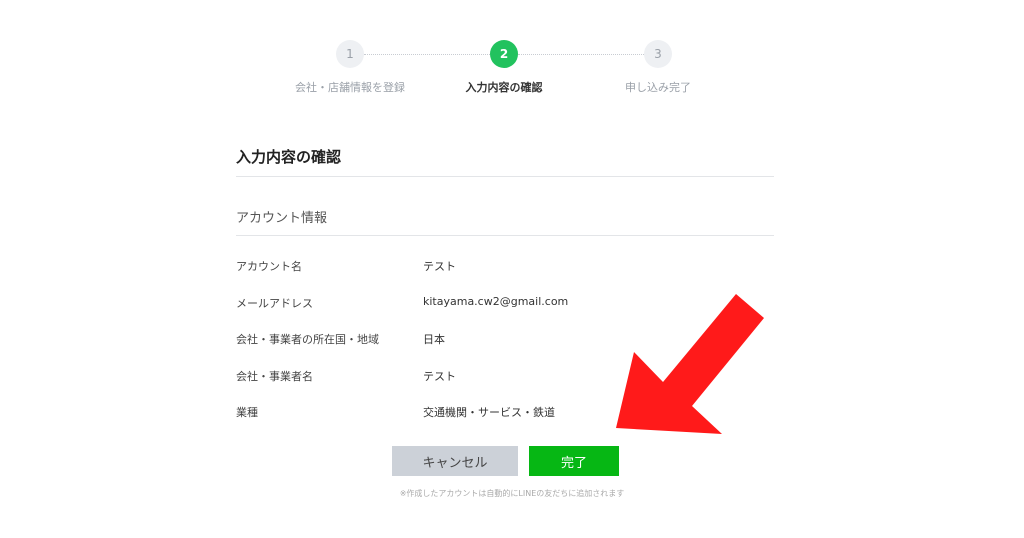 Image resolution: width=1024 pixels, height=538 pixels. What do you see at coordinates (455, 461) in the screenshot?
I see `cancel-button: キャンセル` at bounding box center [455, 461].